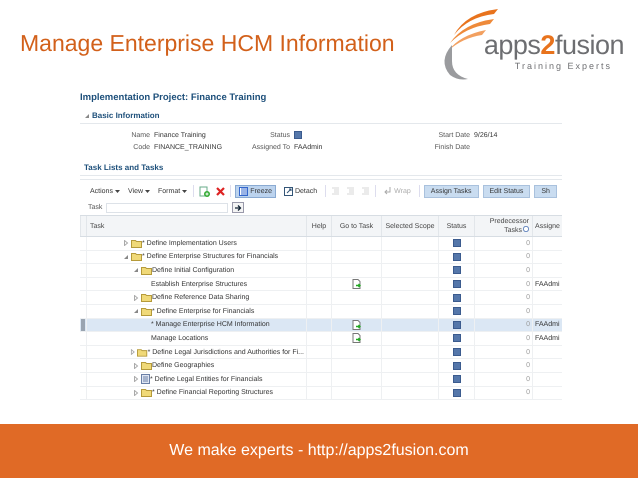  I want to click on window-icon, so click(288, 191).